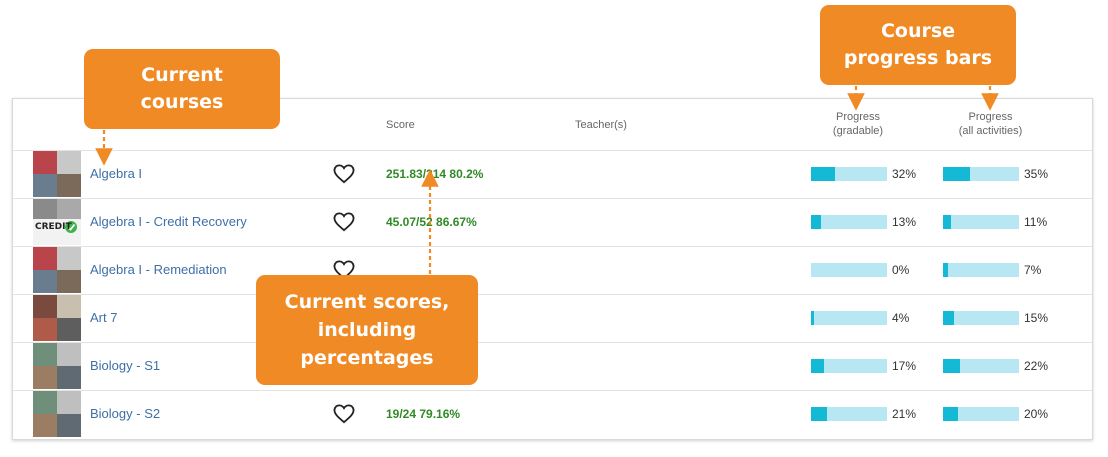 Image resolution: width=1108 pixels, height=457 pixels. What do you see at coordinates (990, 124) in the screenshot?
I see `header-progress-all: Progress (all activities)` at bounding box center [990, 124].